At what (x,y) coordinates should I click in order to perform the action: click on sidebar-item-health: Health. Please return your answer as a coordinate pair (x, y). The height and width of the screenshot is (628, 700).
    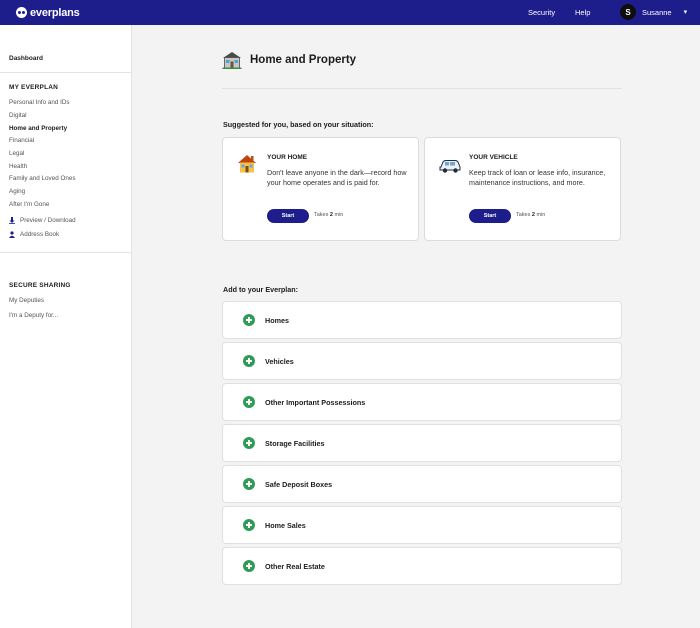
    Looking at the image, I should click on (18, 166).